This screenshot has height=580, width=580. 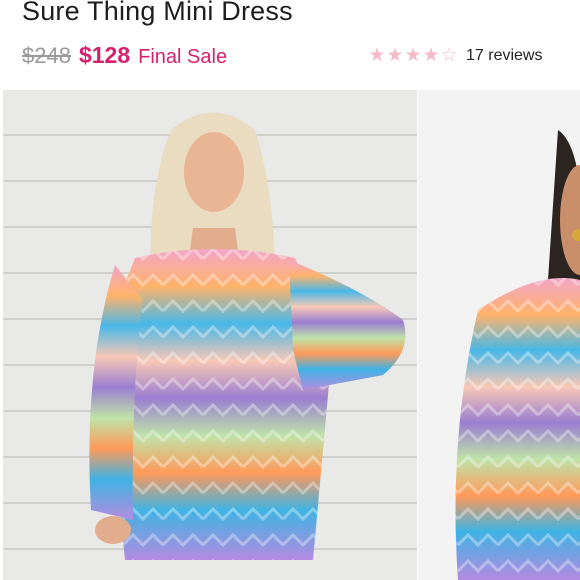 I want to click on star-outline-icon: ☆, so click(x=449, y=55).